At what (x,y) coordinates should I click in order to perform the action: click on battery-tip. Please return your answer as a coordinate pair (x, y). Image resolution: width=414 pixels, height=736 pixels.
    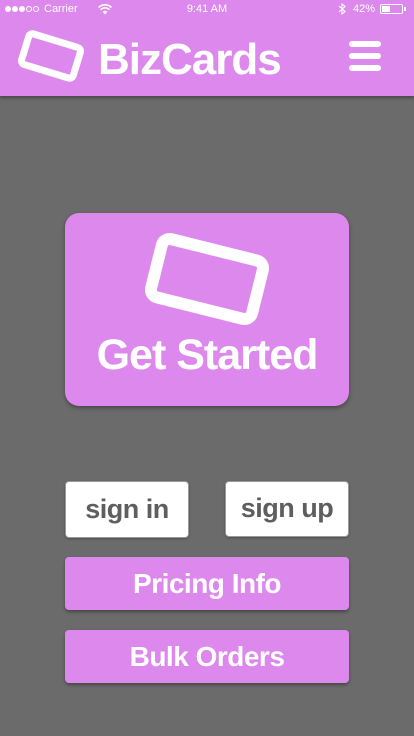
    Looking at the image, I should click on (405, 9).